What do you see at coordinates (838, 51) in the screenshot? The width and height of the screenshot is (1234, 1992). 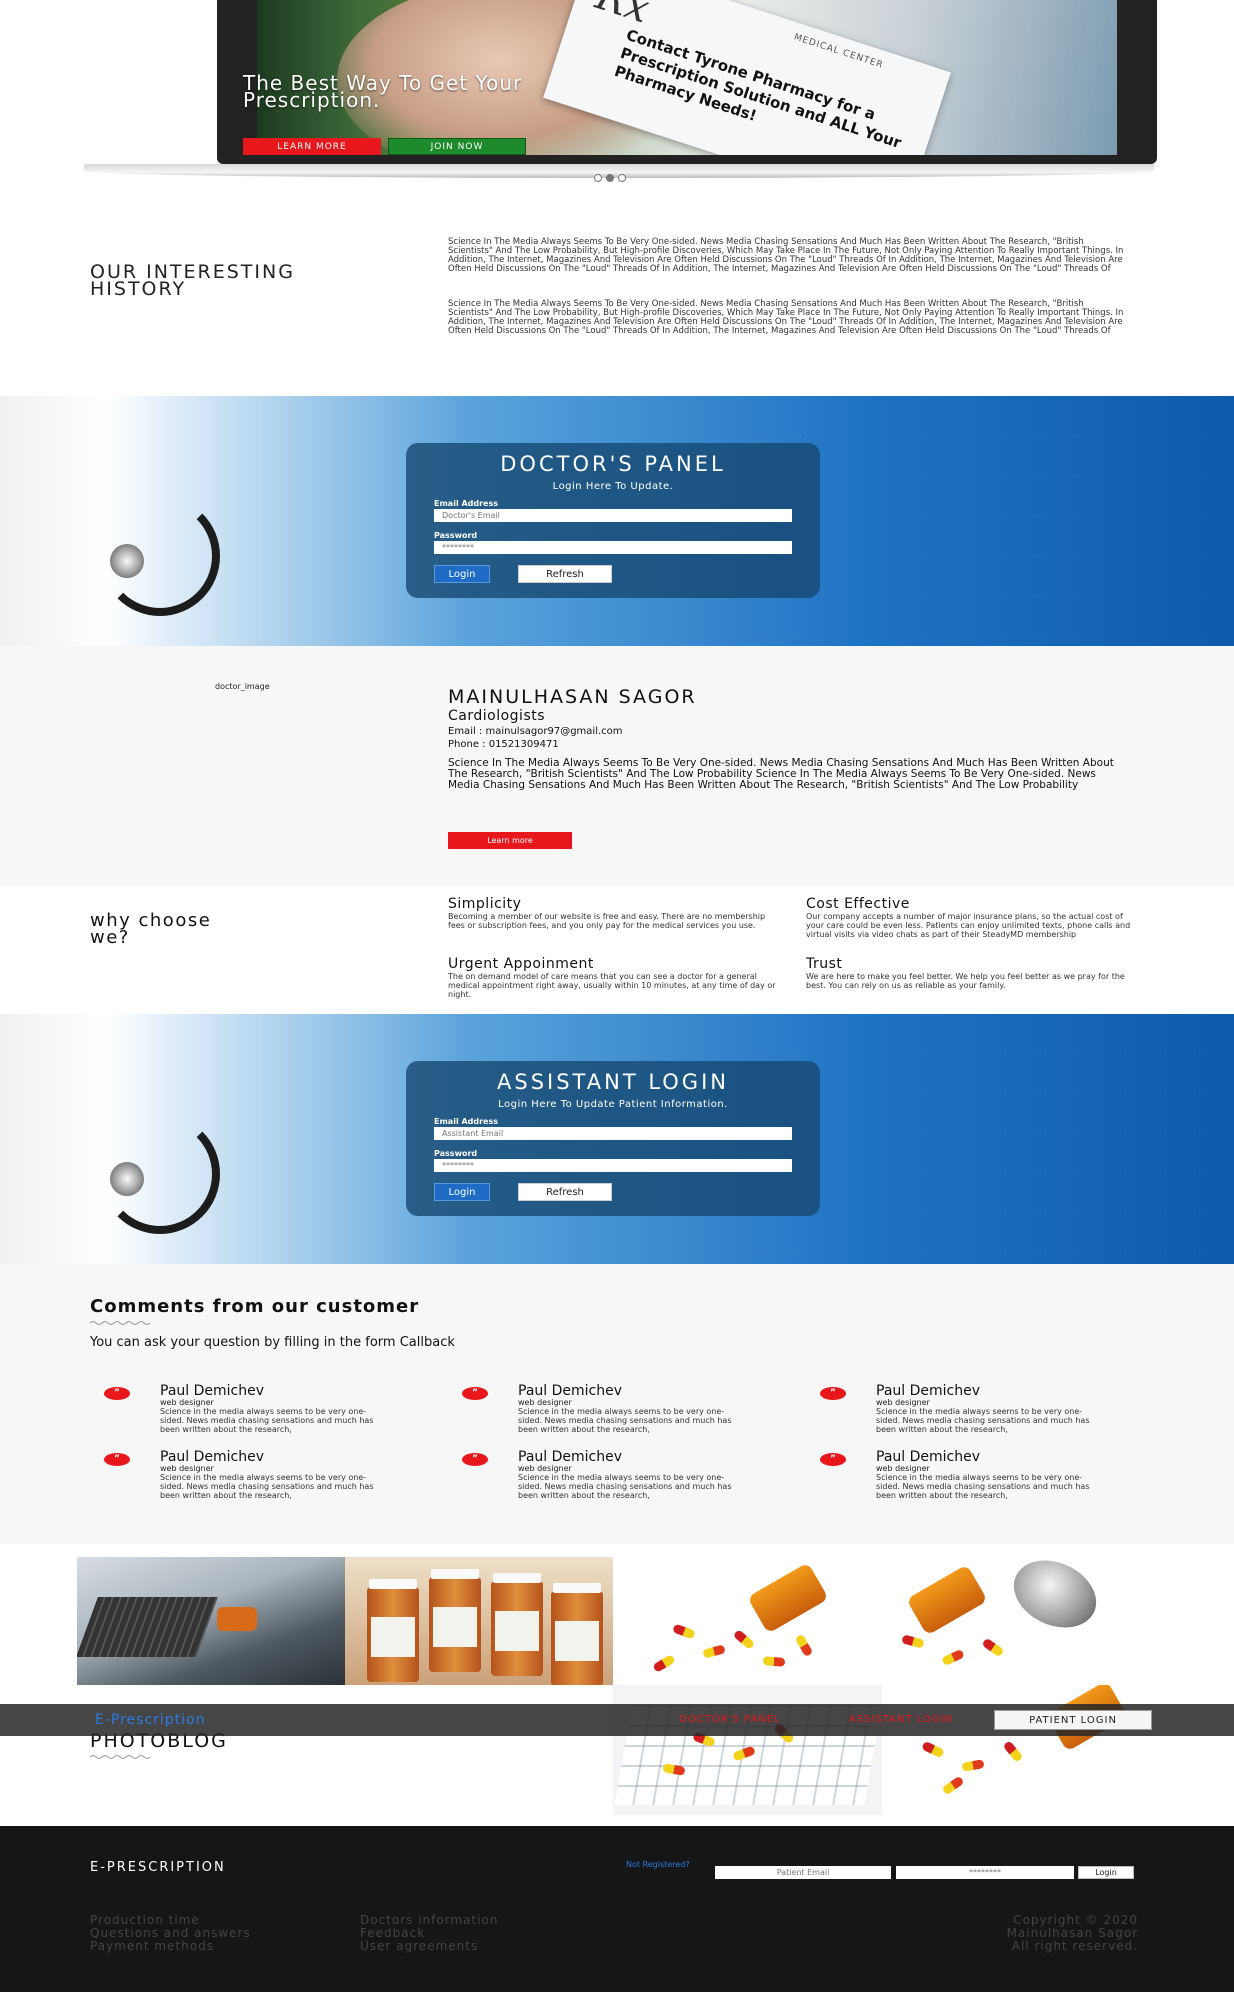 I see `rx-card-header: MEDICAL CENTER` at bounding box center [838, 51].